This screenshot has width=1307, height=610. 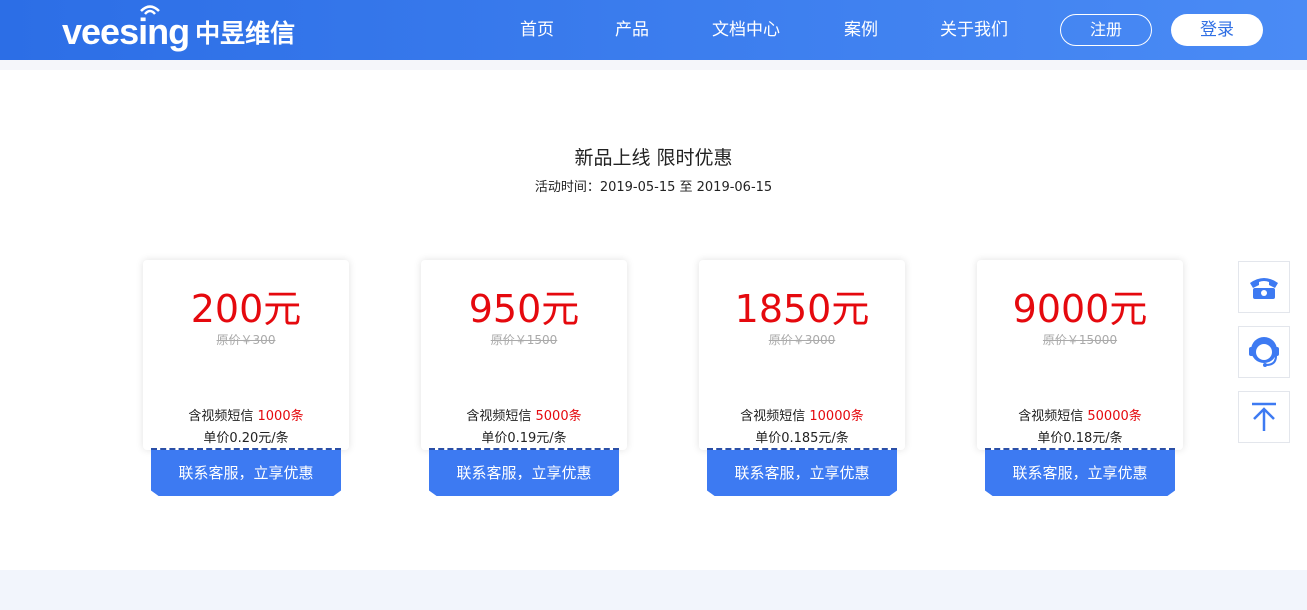 What do you see at coordinates (524, 355) in the screenshot?
I see `plan-card-body: 950元 原价￥1500 含视频短信 5000条 单价0.19元/条` at bounding box center [524, 355].